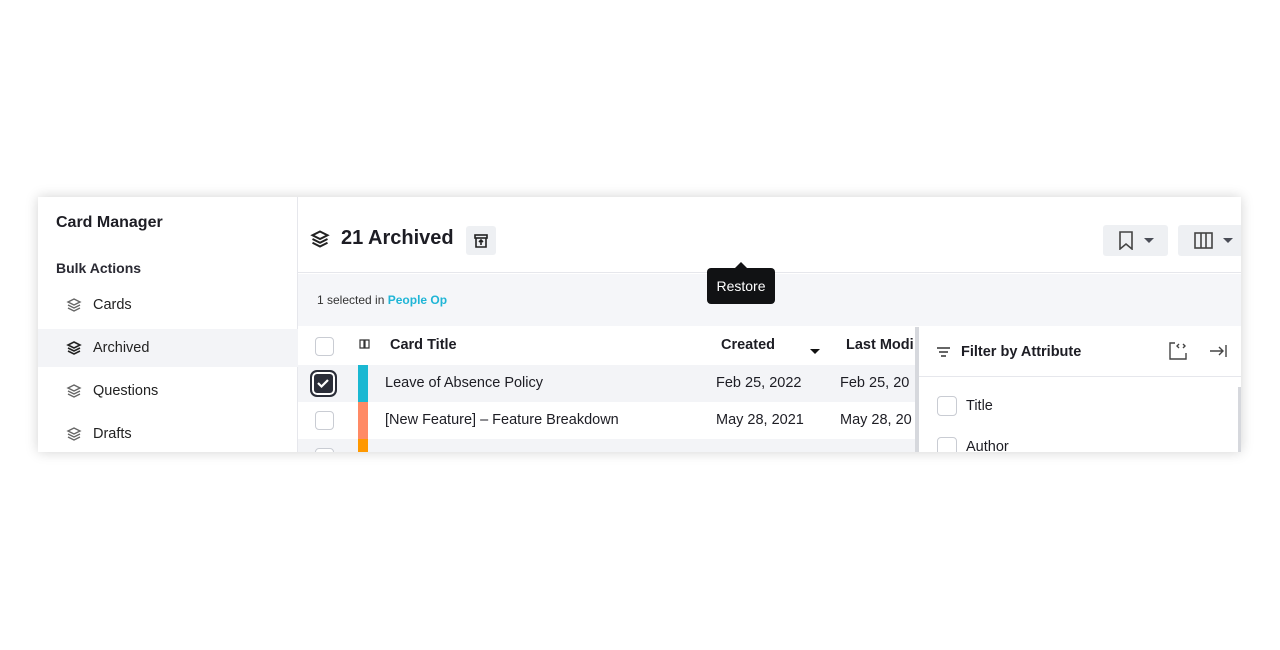 The width and height of the screenshot is (1280, 650). What do you see at coordinates (876, 420) in the screenshot?
I see `modified-date: May 28, 20` at bounding box center [876, 420].